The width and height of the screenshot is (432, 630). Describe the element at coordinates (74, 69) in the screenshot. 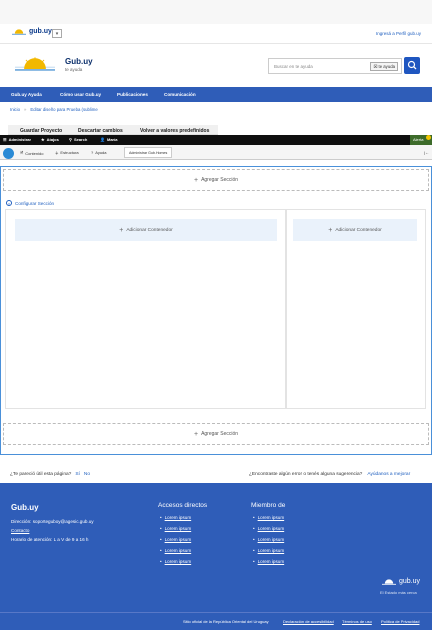

I see `site-subtitle: te ayuda` at that location.